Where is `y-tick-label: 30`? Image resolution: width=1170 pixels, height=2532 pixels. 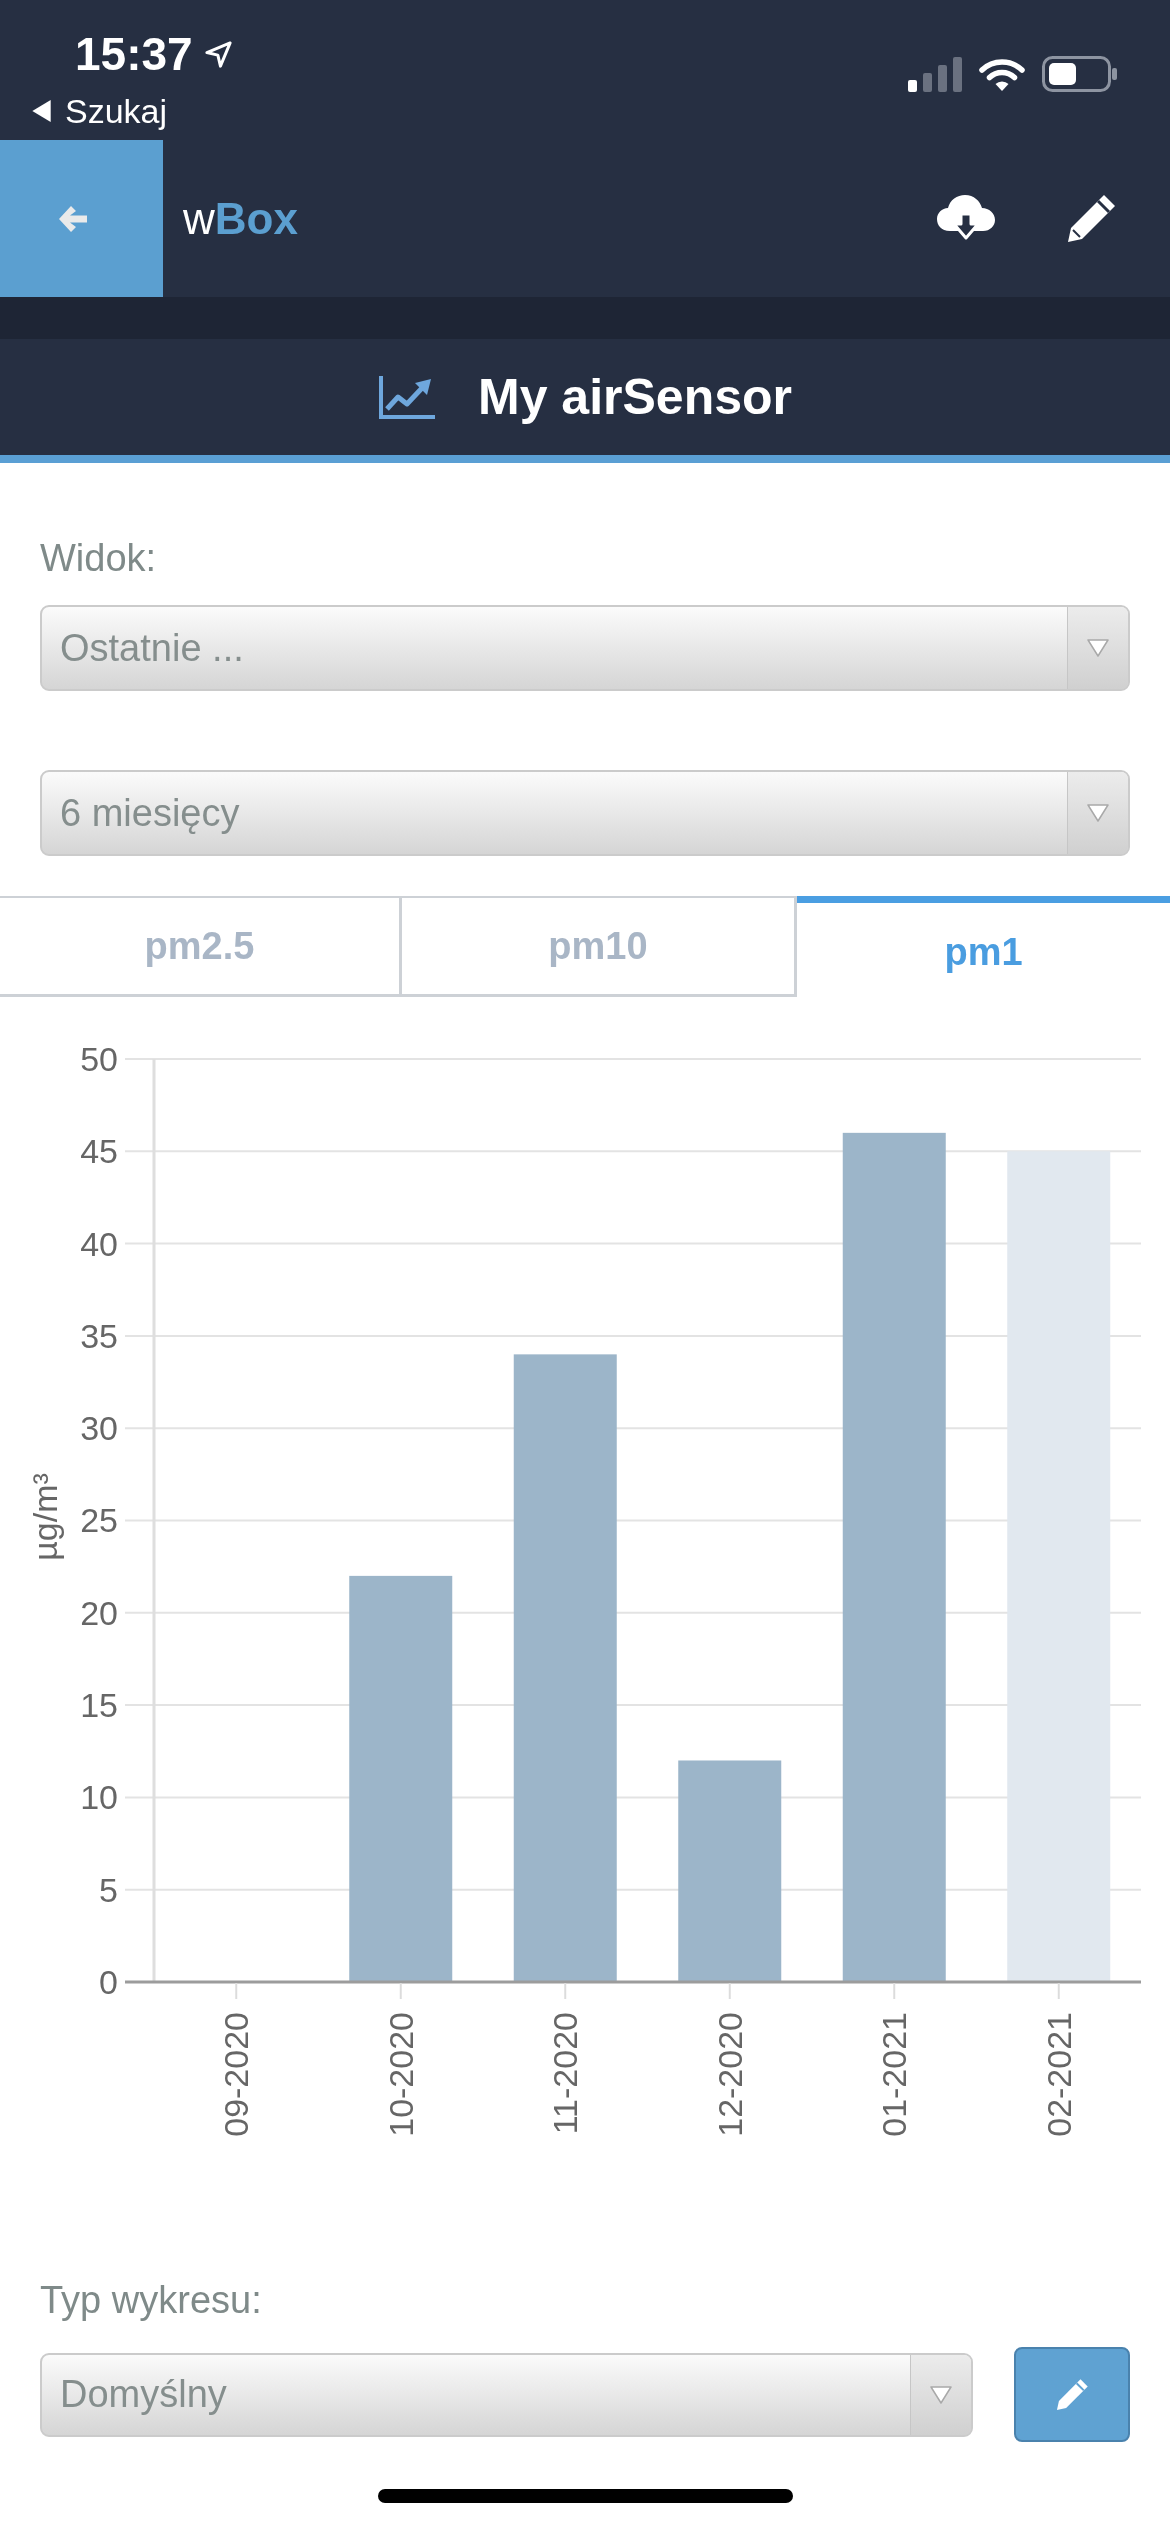 y-tick-label: 30 is located at coordinates (99, 1428).